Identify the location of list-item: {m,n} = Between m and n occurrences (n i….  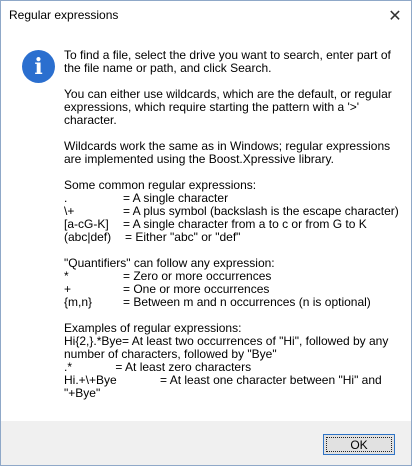
(234, 302).